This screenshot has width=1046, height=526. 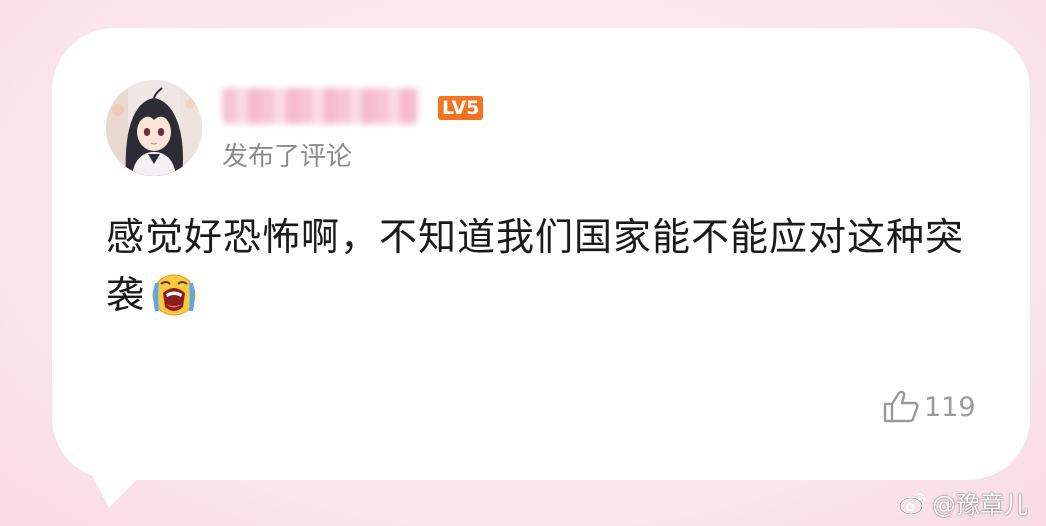 What do you see at coordinates (912, 503) in the screenshot?
I see `weibo-logo-icon` at bounding box center [912, 503].